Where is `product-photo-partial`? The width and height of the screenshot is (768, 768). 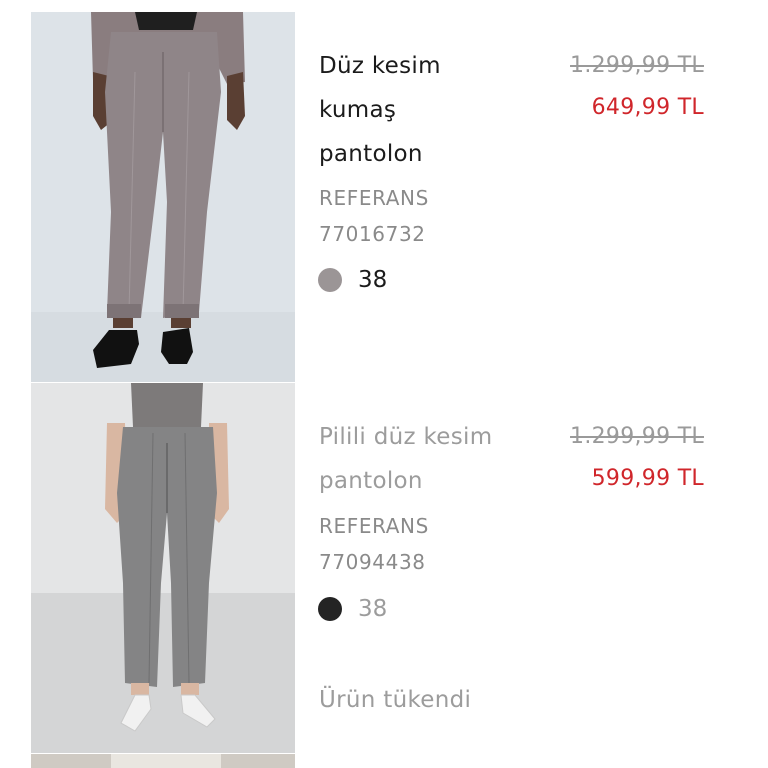
product-photo-partial is located at coordinates (163, 761).